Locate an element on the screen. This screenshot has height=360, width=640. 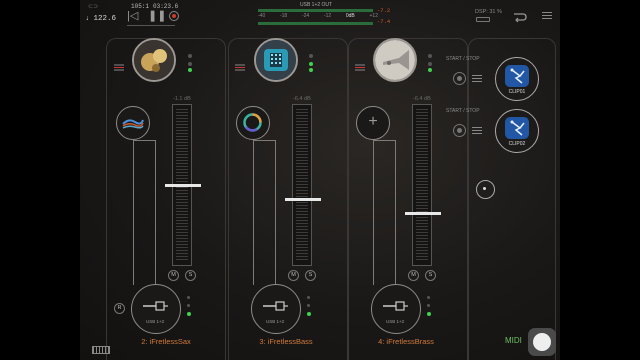
record-icon is located at coordinates (174, 16).